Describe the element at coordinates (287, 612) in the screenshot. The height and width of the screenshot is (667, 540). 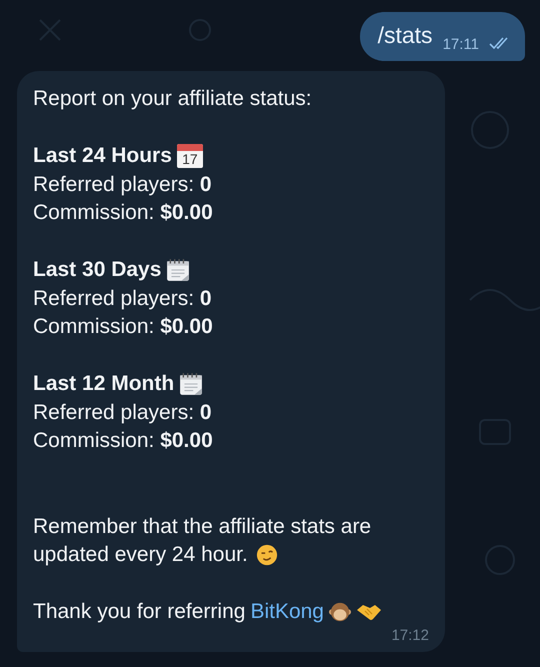
I see `bitkong-link: BitKong` at that location.